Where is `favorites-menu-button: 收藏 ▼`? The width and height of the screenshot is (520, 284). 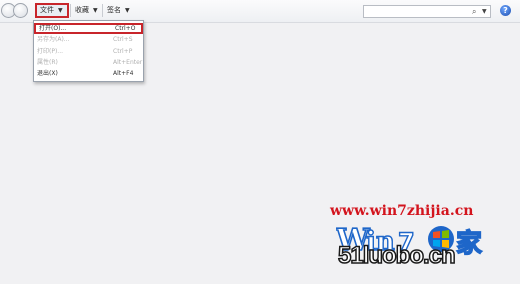
favorites-menu-button: 收藏 ▼ is located at coordinates (86, 10).